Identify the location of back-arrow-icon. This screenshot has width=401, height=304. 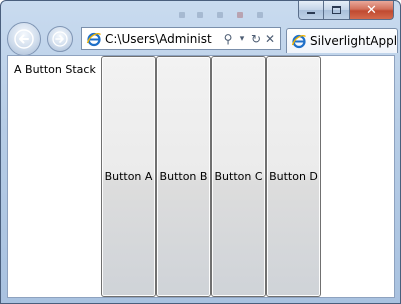
(24, 39).